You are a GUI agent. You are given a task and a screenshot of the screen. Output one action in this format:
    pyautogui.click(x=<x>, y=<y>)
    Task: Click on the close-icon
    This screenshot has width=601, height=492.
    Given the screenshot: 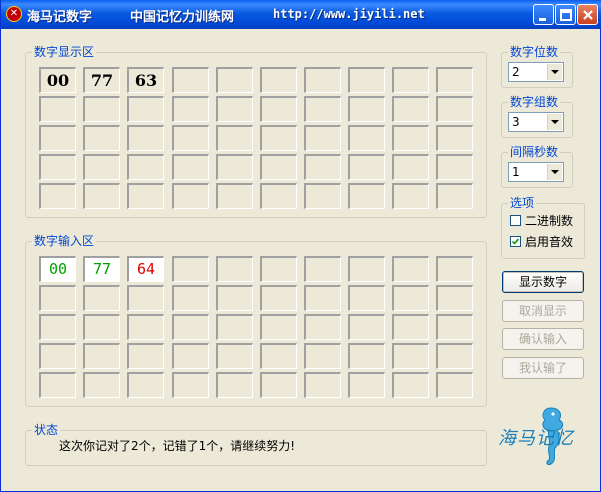 What is the action you would take?
    pyautogui.click(x=588, y=15)
    